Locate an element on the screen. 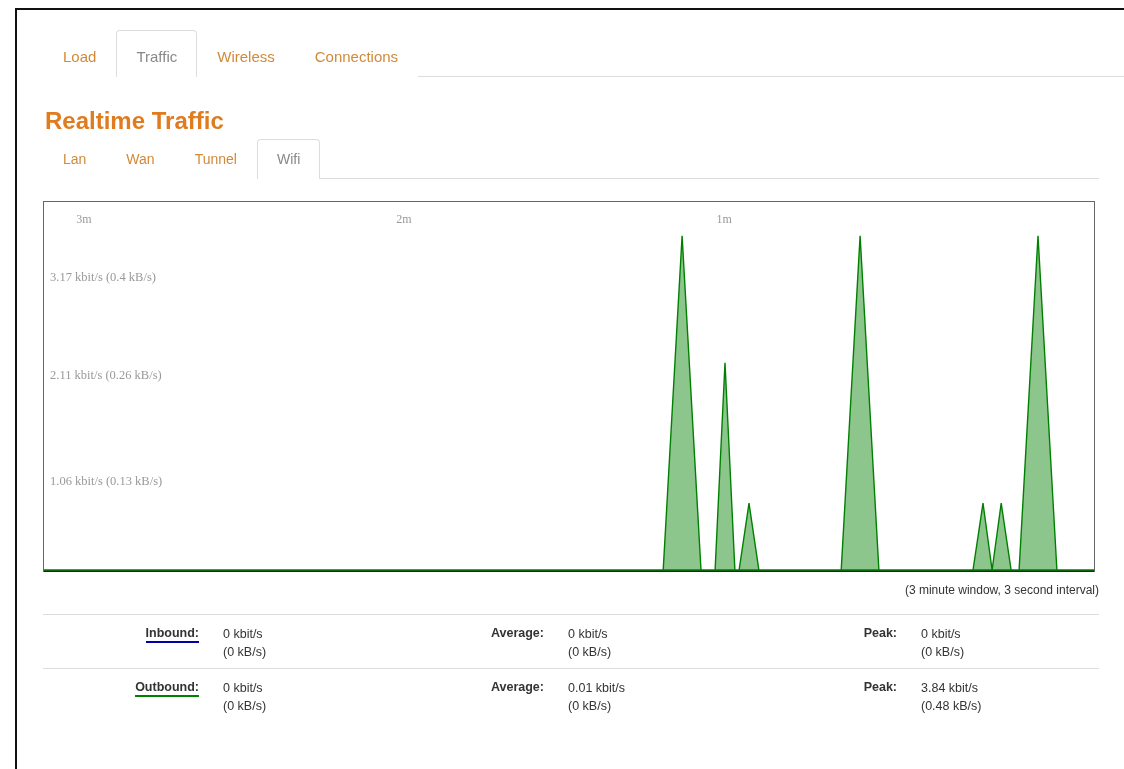  tab: Wifi is located at coordinates (288, 159).